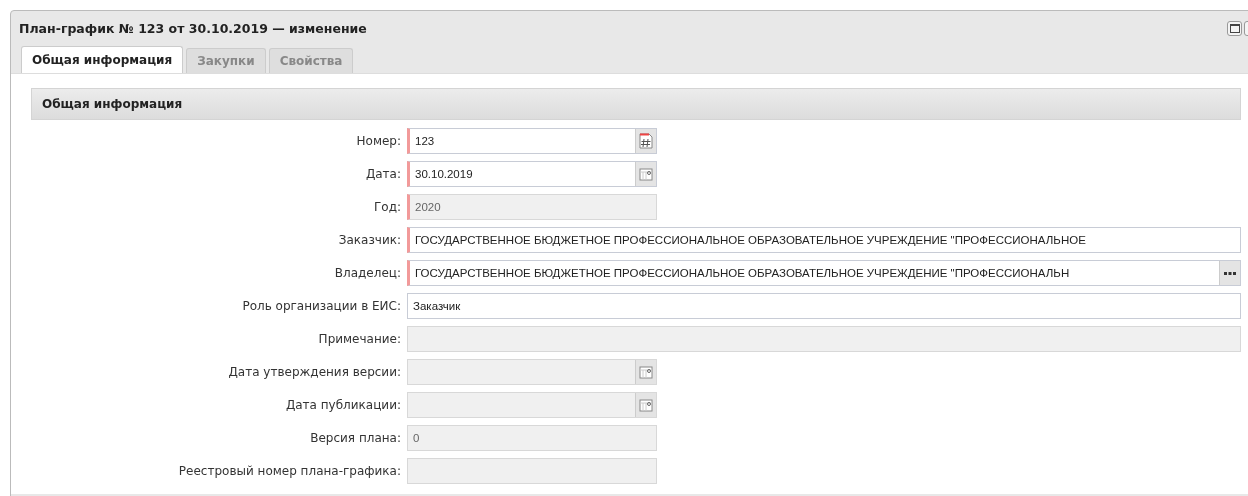 The image size is (1248, 496). What do you see at coordinates (387, 207) in the screenshot?
I see `field-label: Год:` at bounding box center [387, 207].